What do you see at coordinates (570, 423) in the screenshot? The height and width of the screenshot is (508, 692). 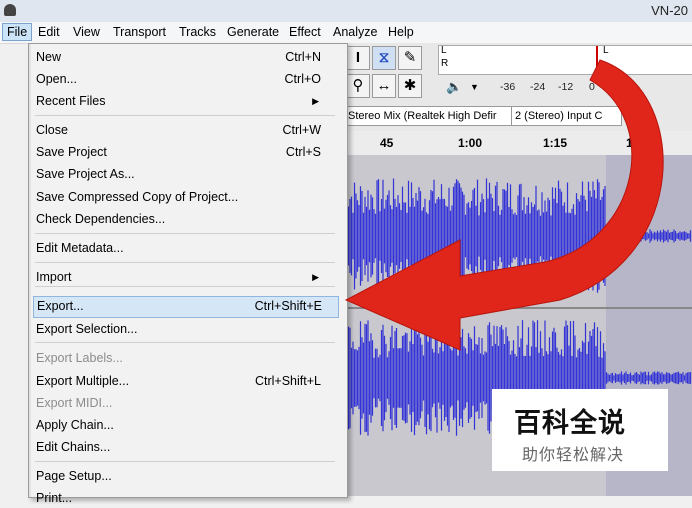 I see `watermark-title: 百科全说` at bounding box center [570, 423].